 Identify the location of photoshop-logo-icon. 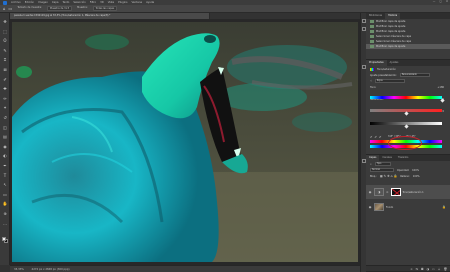
(5, 2).